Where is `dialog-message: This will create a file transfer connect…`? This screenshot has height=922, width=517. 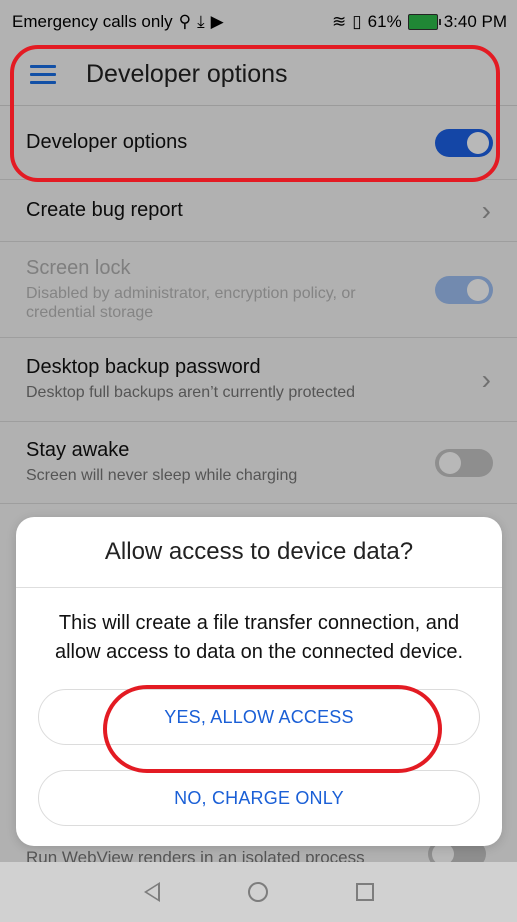 dialog-message: This will create a file transfer connect… is located at coordinates (259, 637).